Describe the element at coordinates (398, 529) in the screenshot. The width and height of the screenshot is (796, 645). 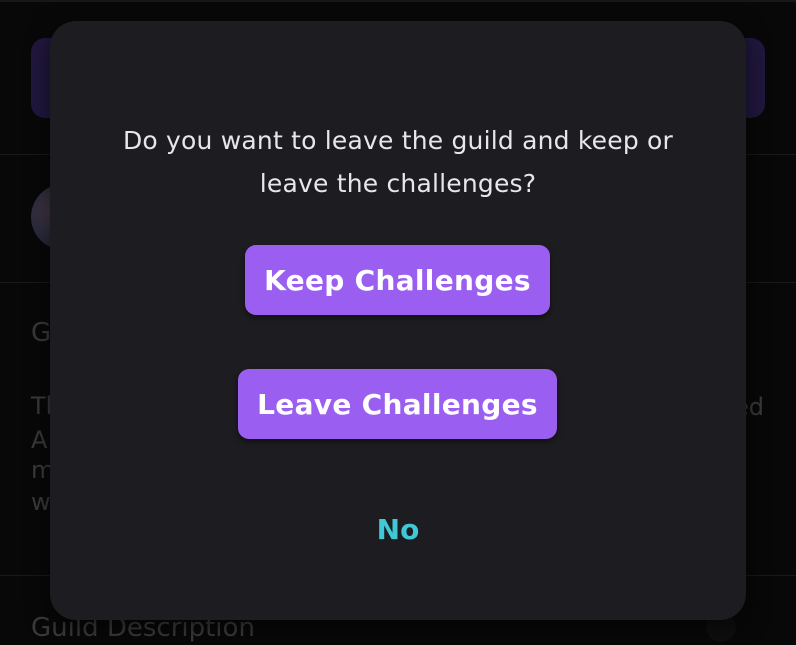
I see `no-button: No` at that location.